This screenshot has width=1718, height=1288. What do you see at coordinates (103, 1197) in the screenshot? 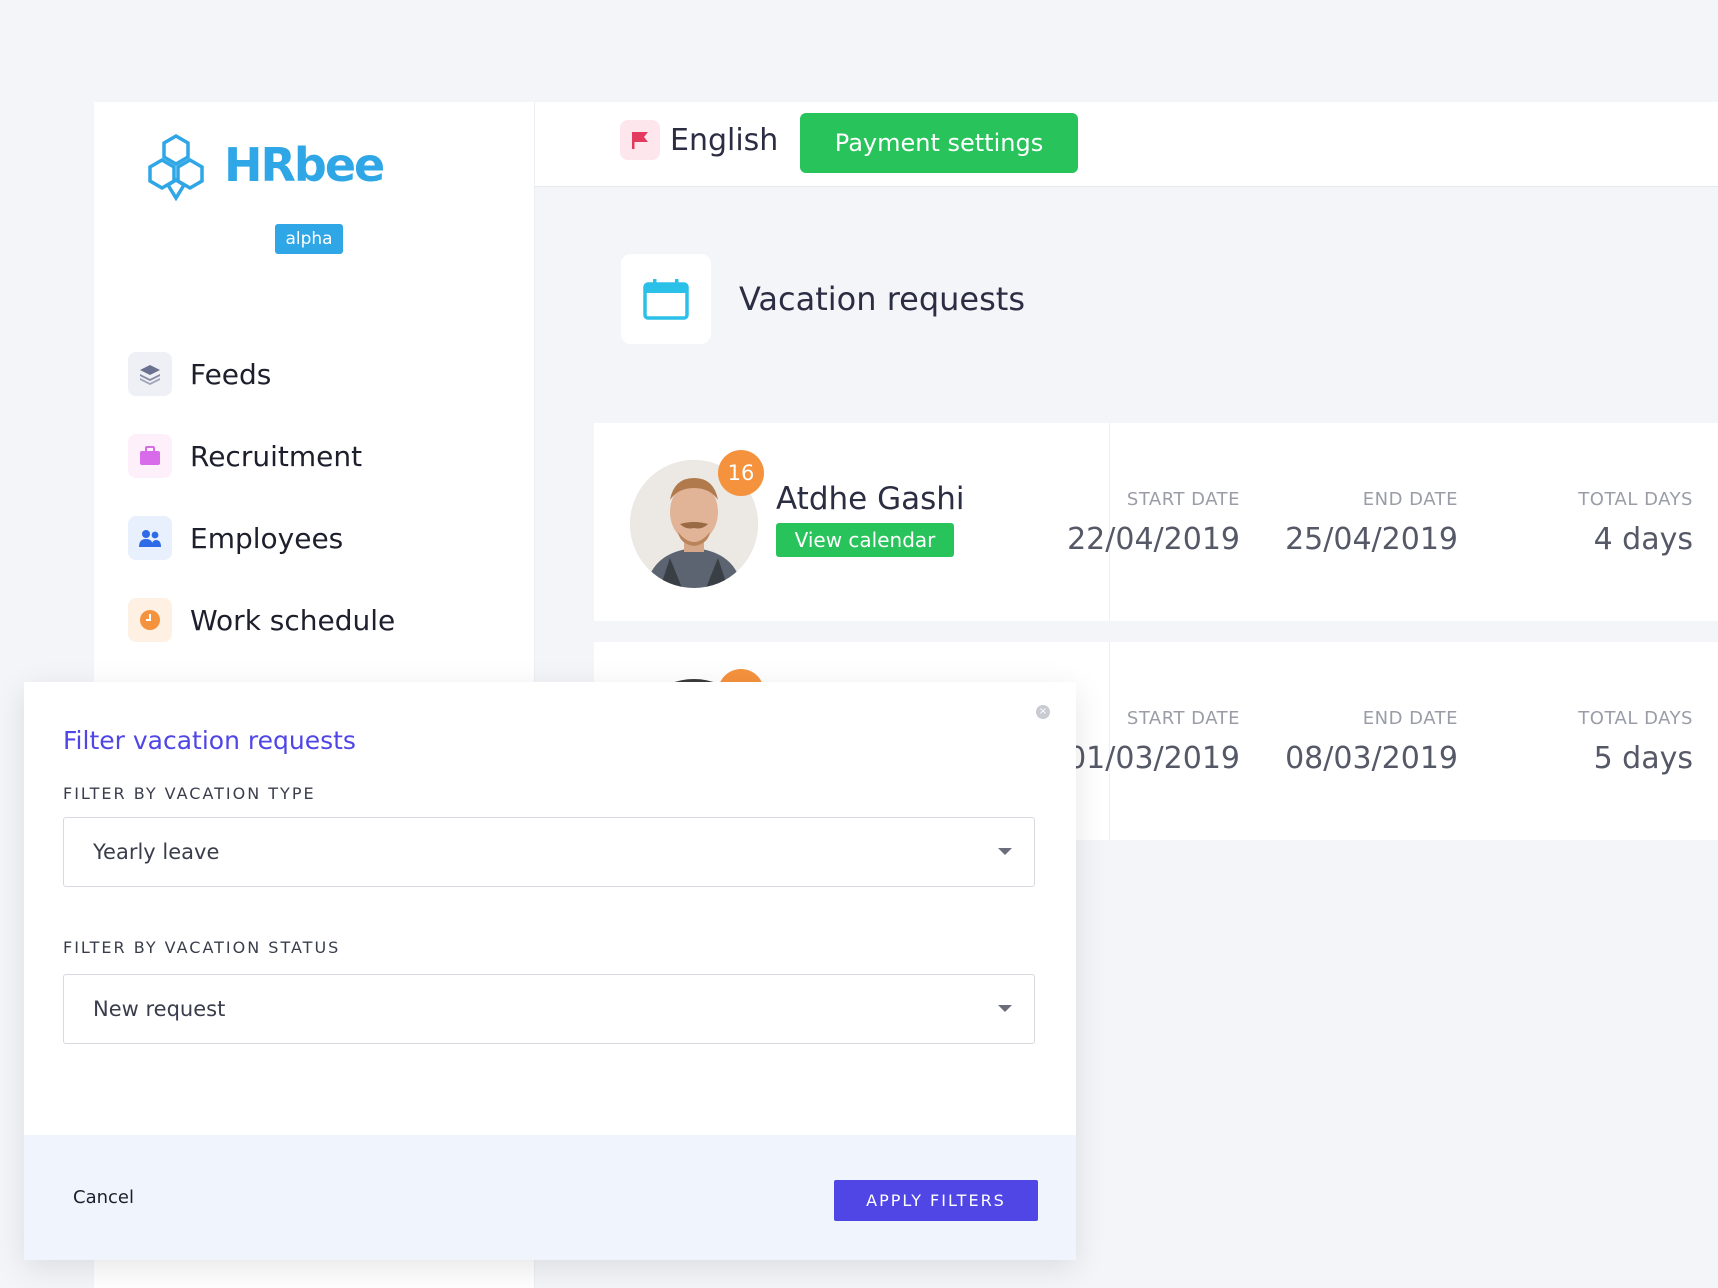
I see `cancel-button: Cancel` at bounding box center [103, 1197].